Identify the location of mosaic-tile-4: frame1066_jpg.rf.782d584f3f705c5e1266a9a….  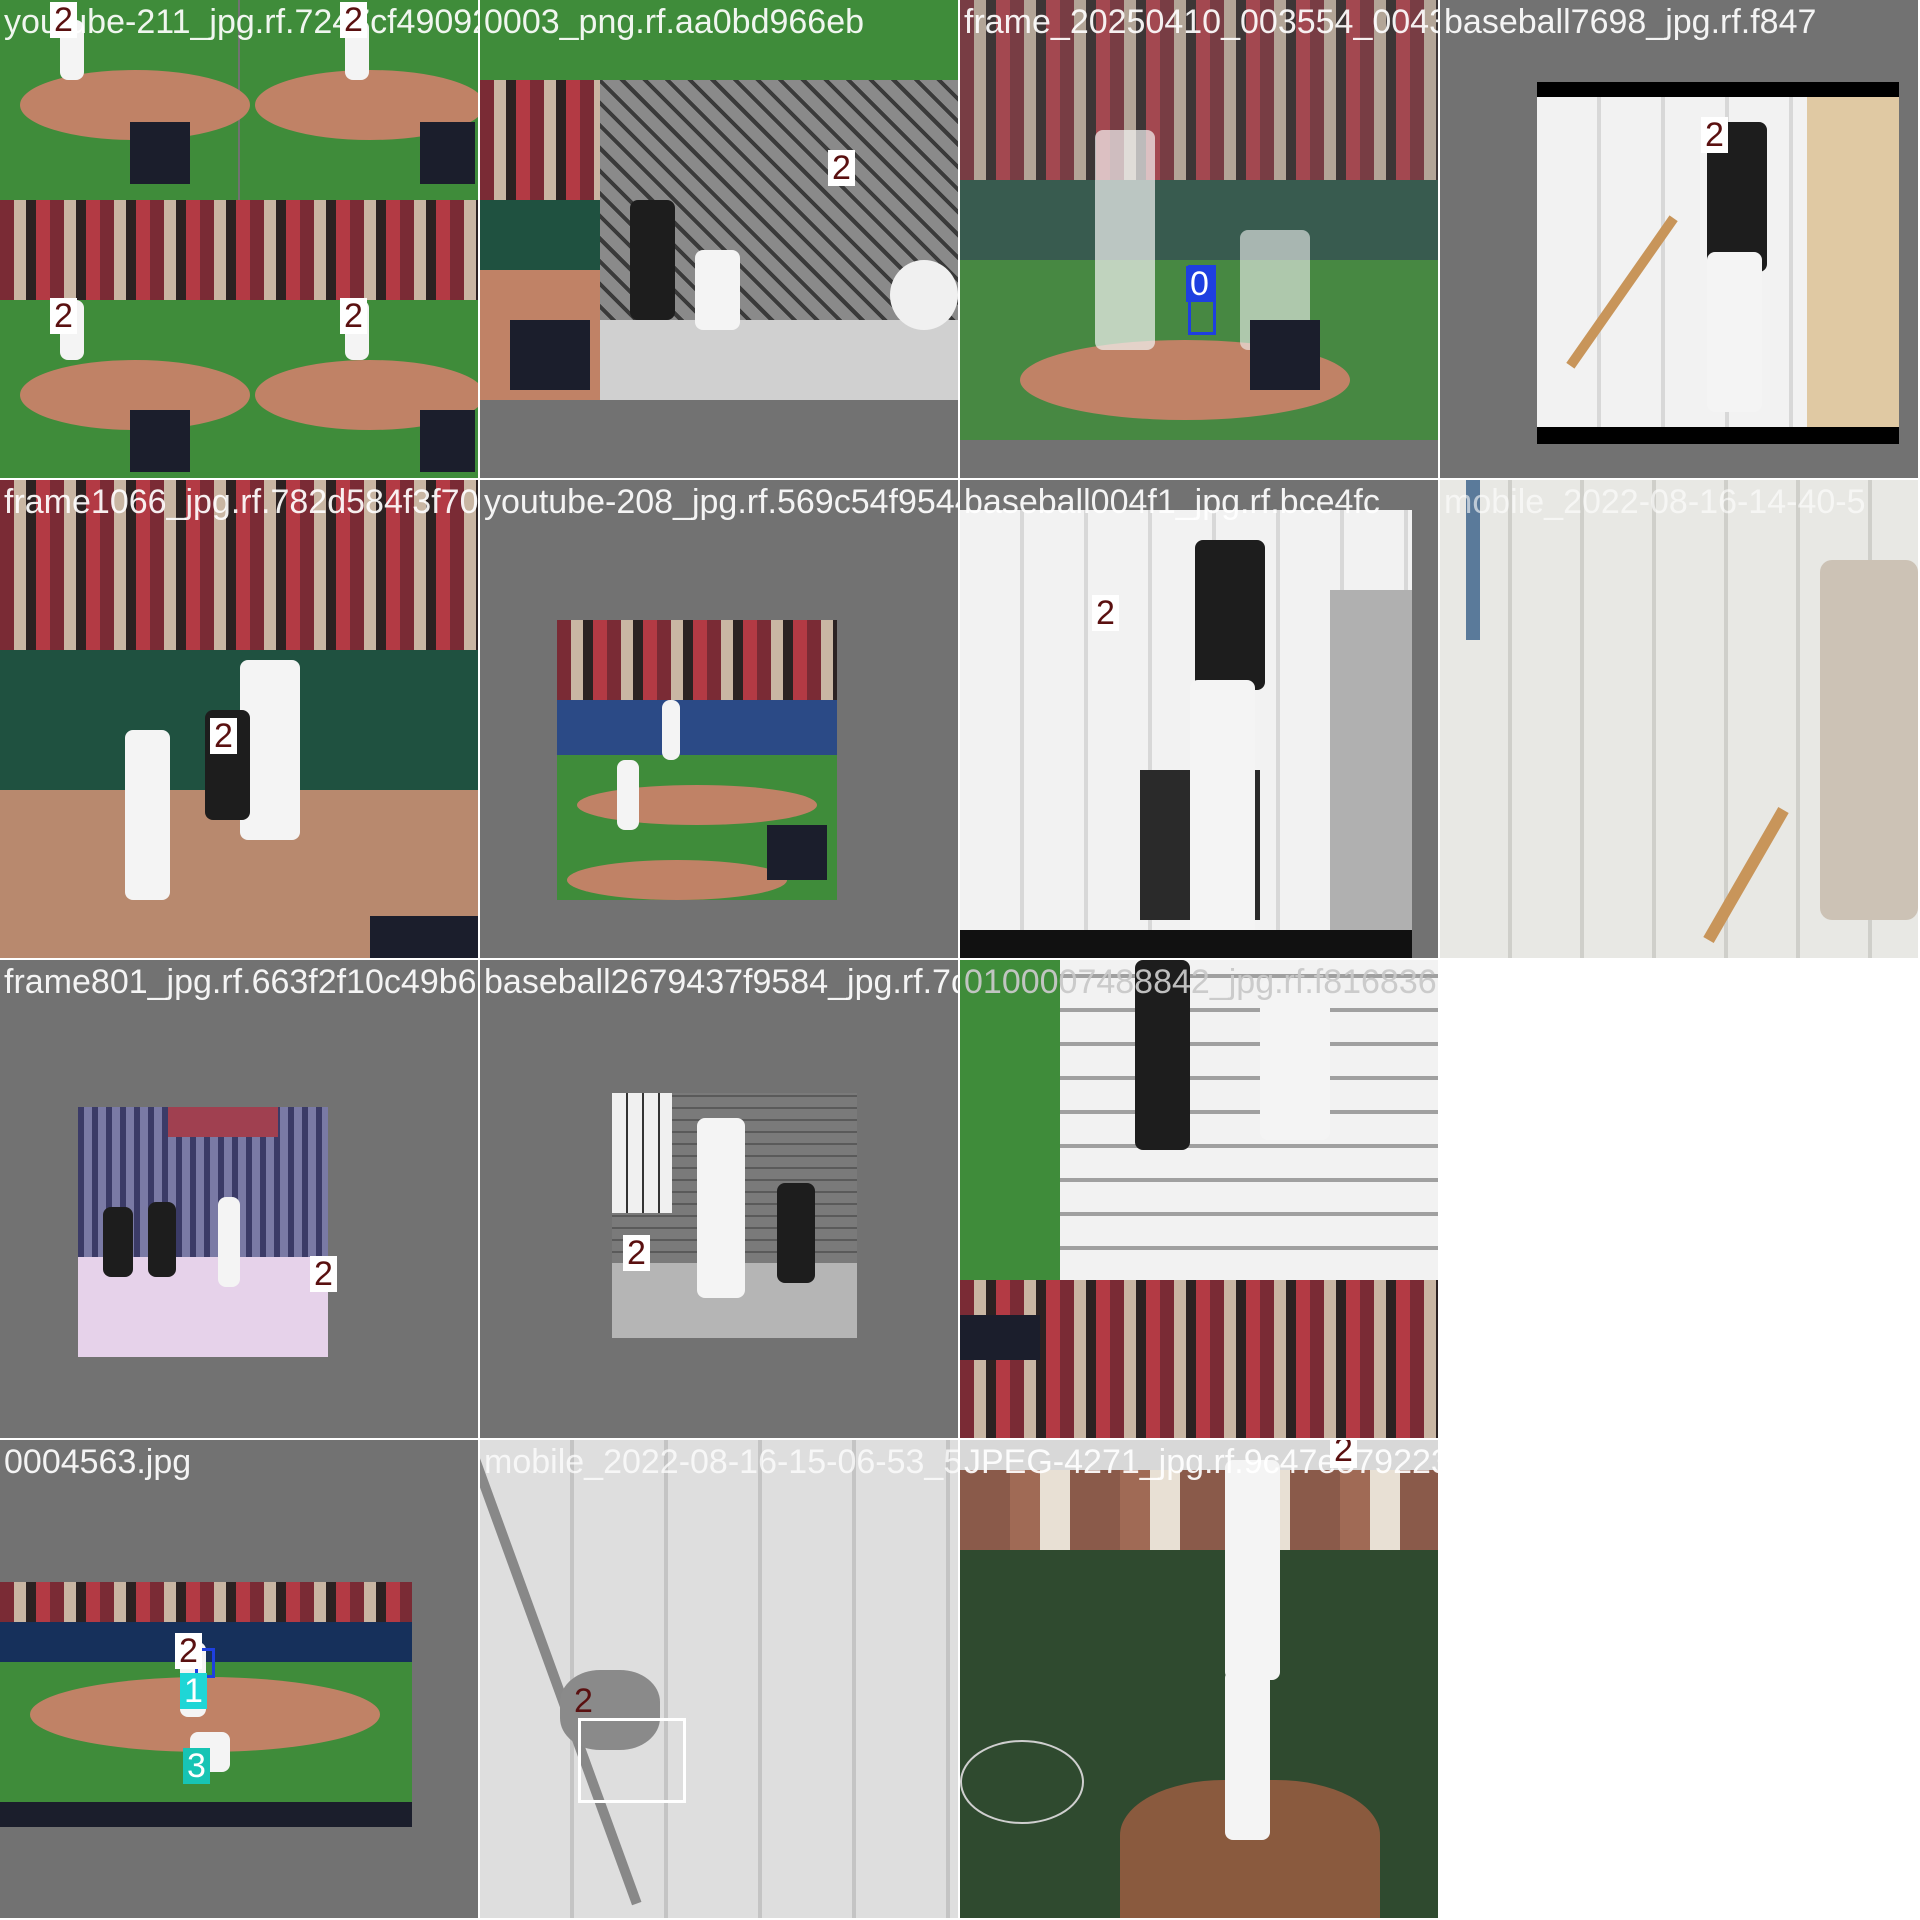
(239, 719).